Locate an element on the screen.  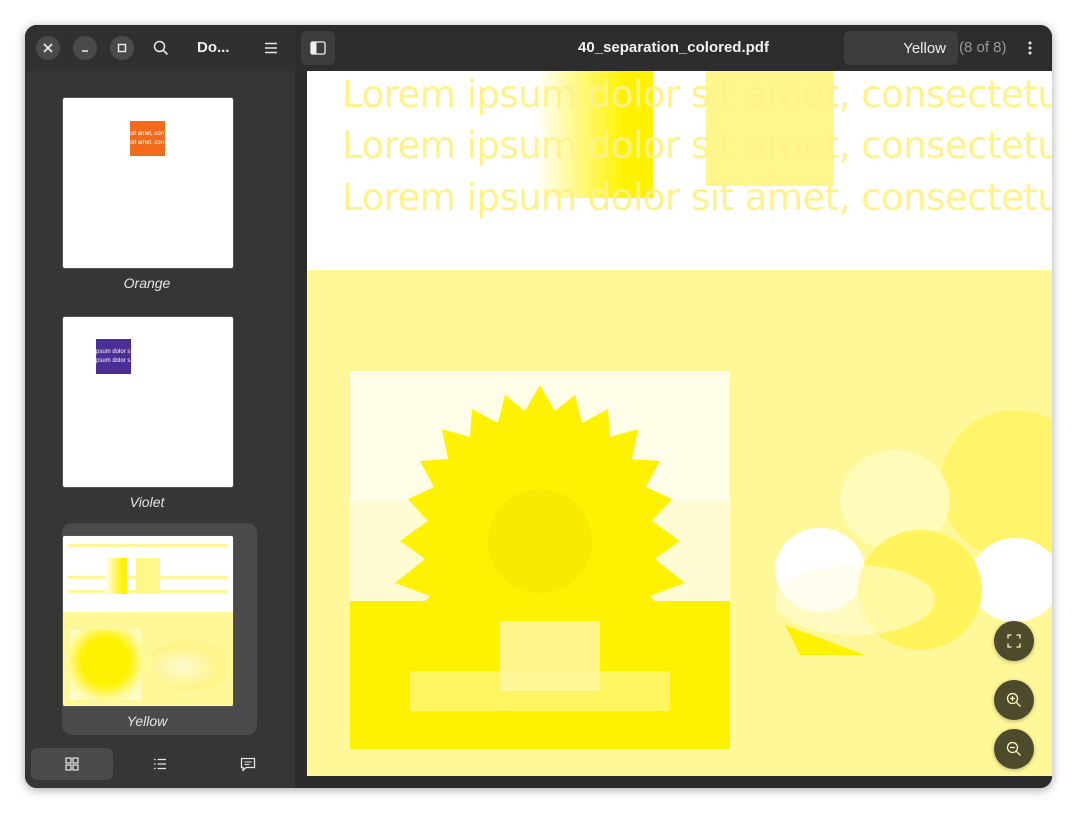
hamburger-menu-icon is located at coordinates (271, 48).